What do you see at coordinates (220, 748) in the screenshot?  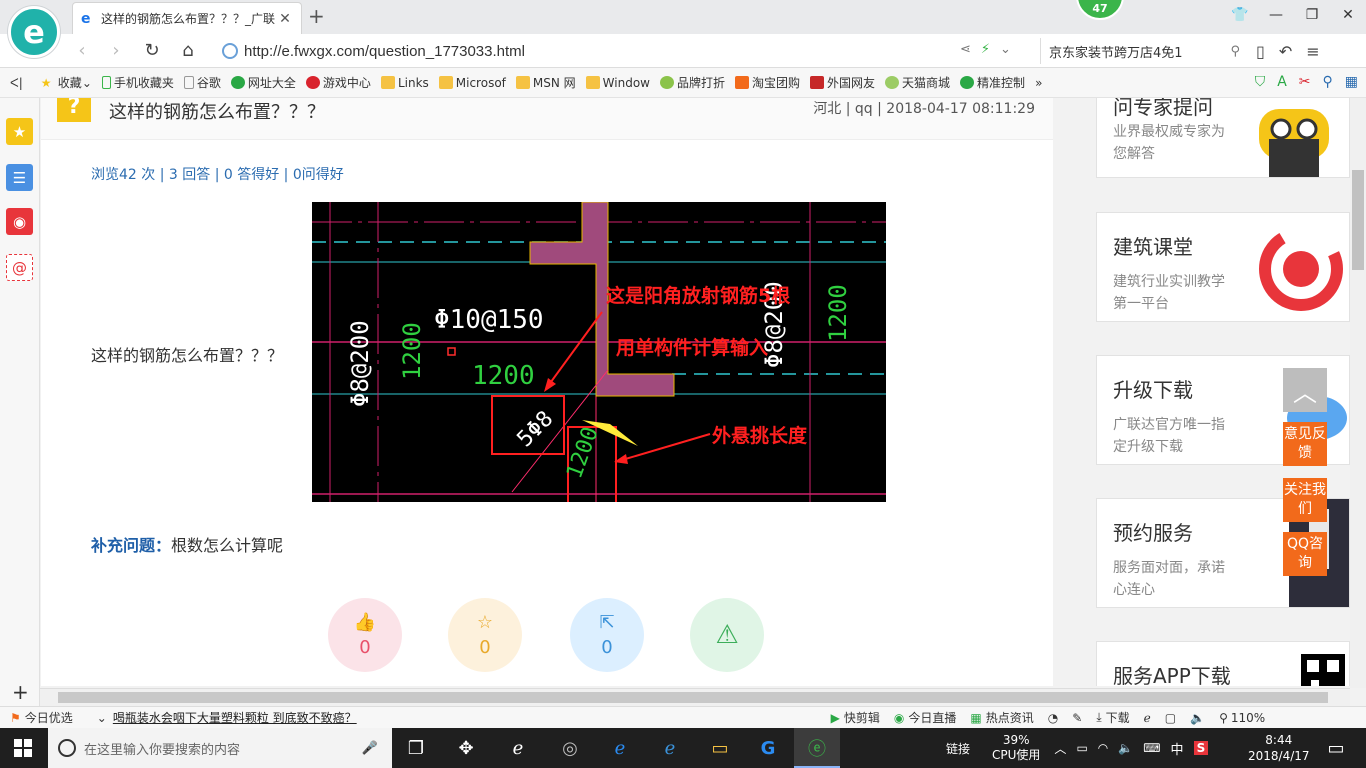 I see `taskbar-search-input: 在这里输入你要搜索的内容 🎤` at bounding box center [220, 748].